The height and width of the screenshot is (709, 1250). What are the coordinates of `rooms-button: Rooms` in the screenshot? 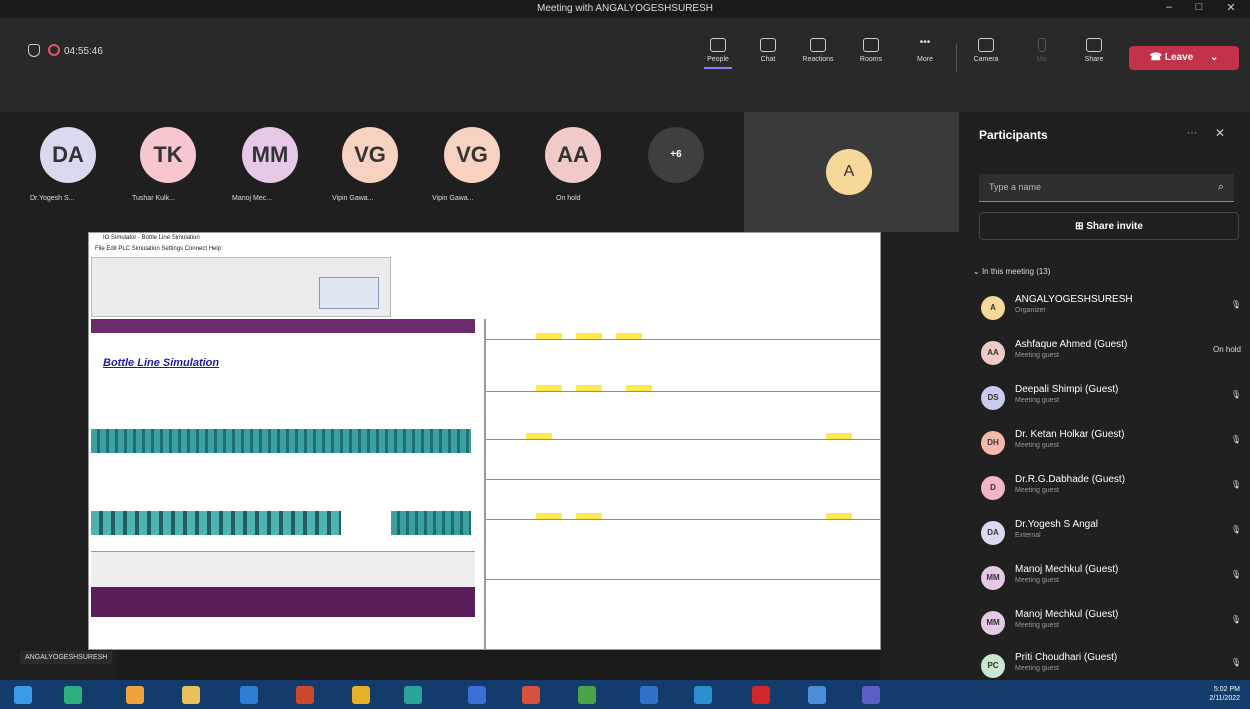 It's located at (871, 50).